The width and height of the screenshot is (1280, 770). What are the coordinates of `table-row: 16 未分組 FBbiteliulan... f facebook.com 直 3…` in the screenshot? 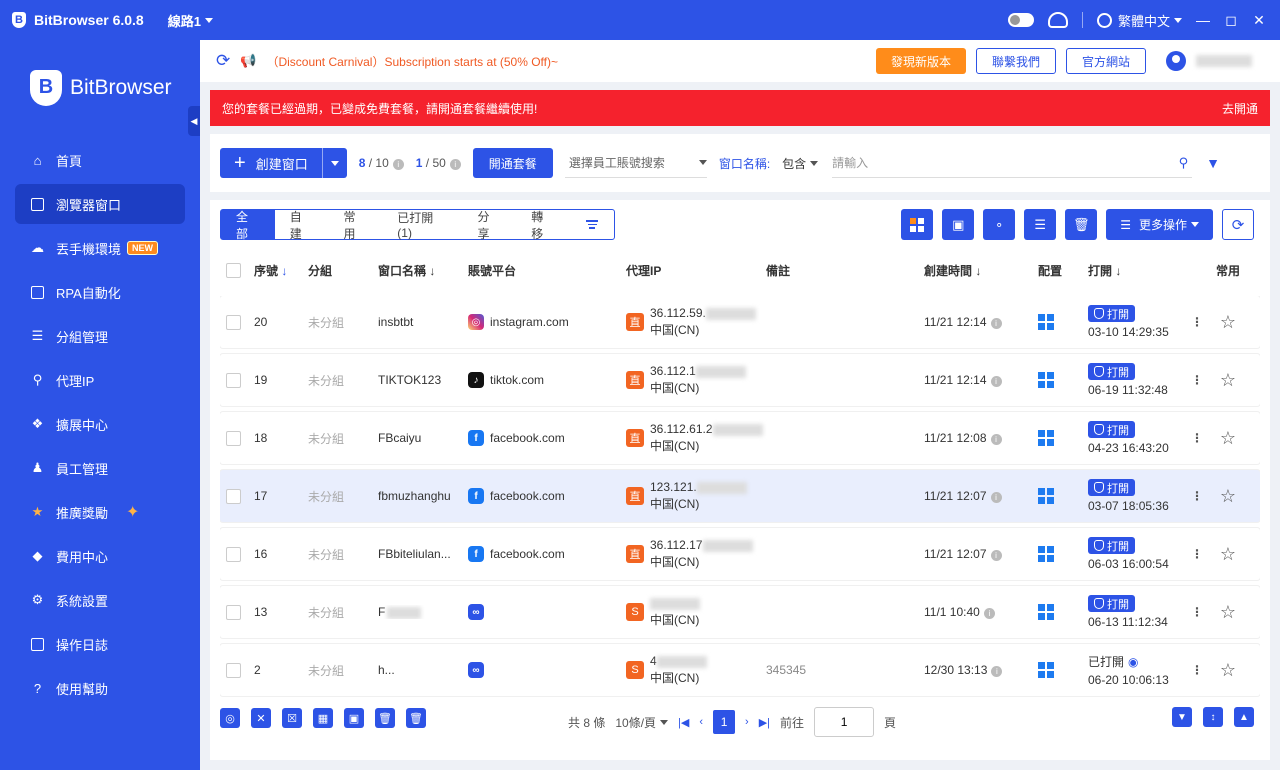 It's located at (740, 554).